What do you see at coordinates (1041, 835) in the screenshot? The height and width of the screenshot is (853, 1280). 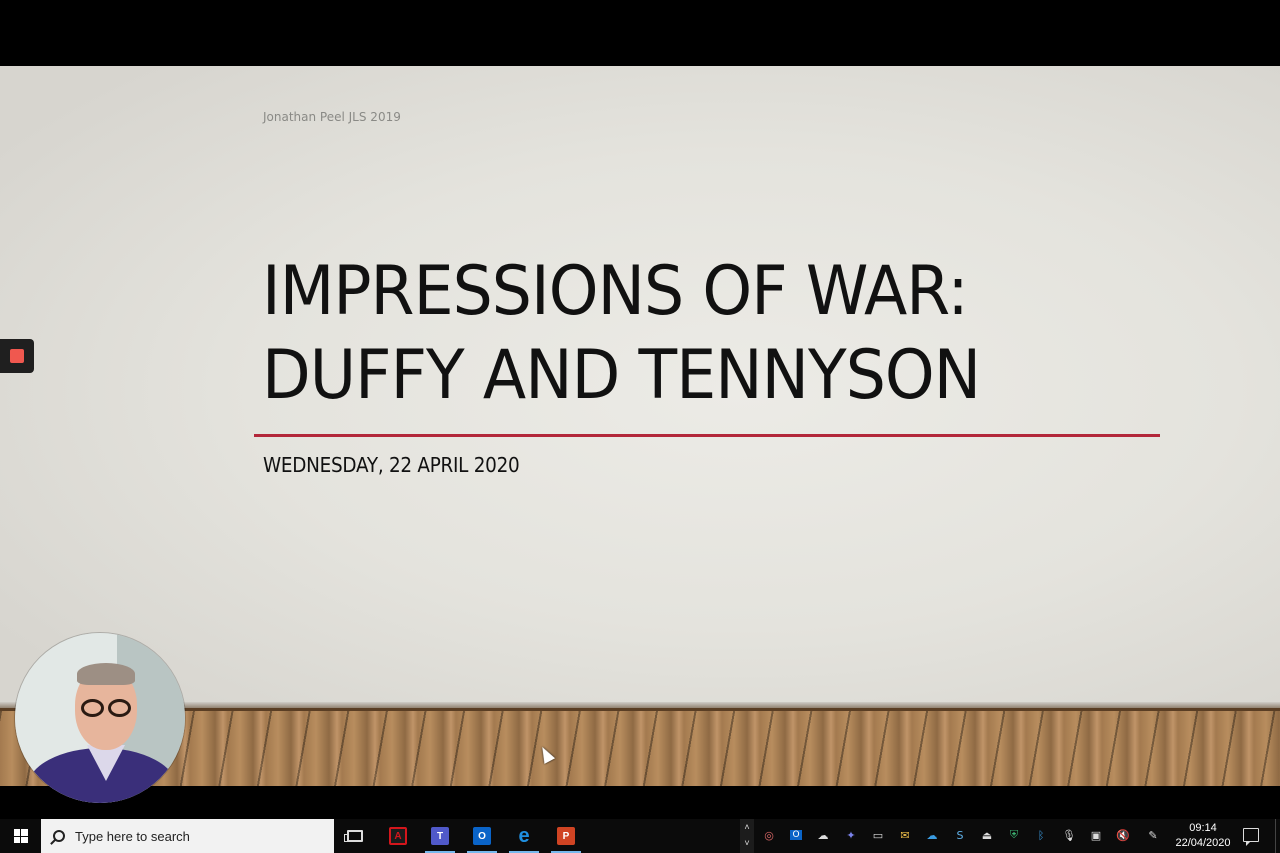 I see `tray-bluetooth-icon: ᛒ` at bounding box center [1041, 835].